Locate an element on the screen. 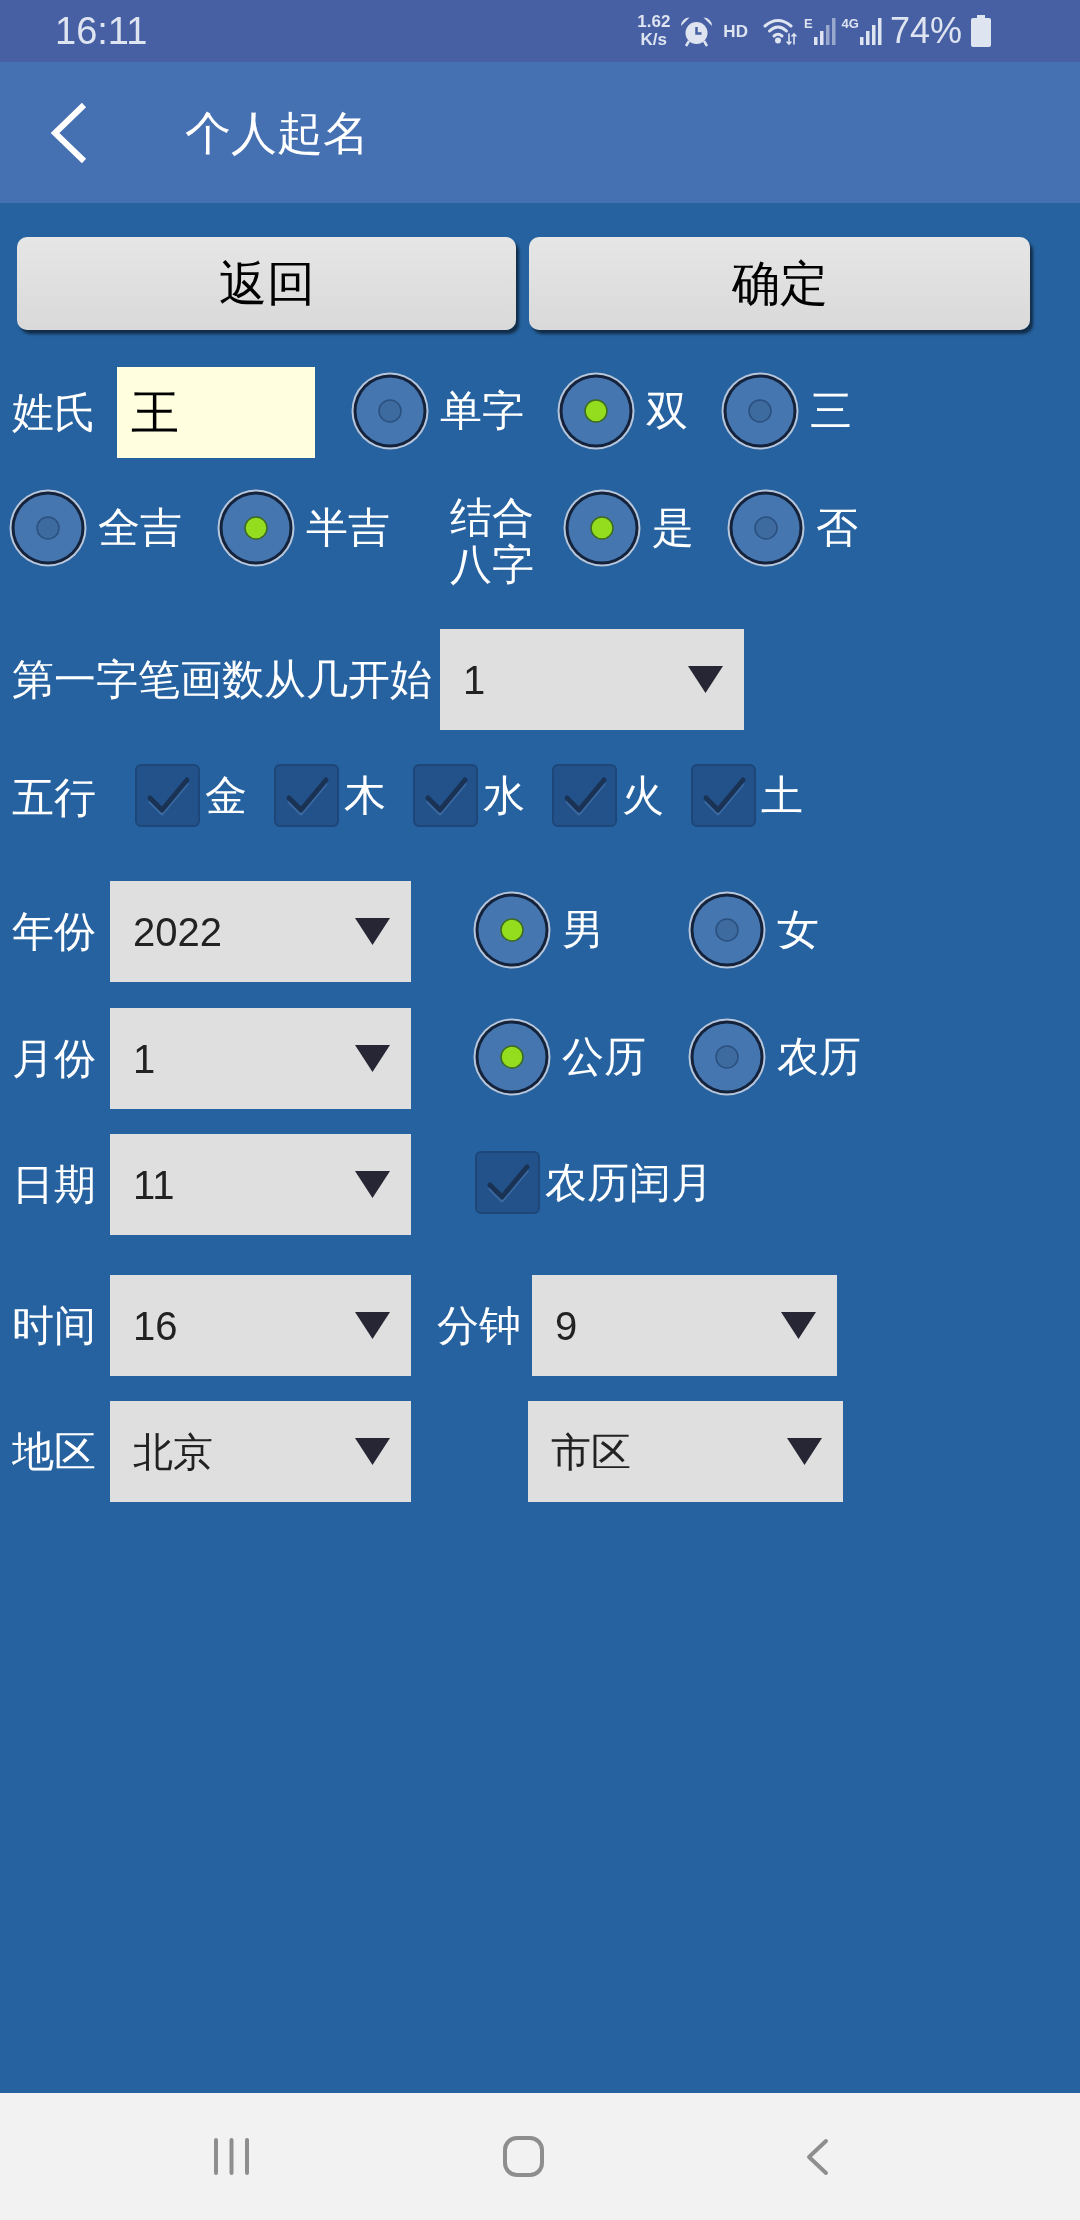  dropdown: 16 is located at coordinates (260, 1325).